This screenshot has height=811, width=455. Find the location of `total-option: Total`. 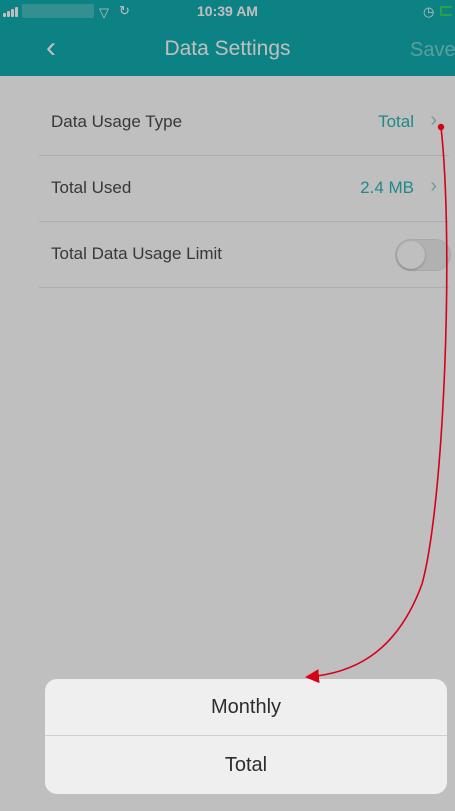

total-option: Total is located at coordinates (246, 765).